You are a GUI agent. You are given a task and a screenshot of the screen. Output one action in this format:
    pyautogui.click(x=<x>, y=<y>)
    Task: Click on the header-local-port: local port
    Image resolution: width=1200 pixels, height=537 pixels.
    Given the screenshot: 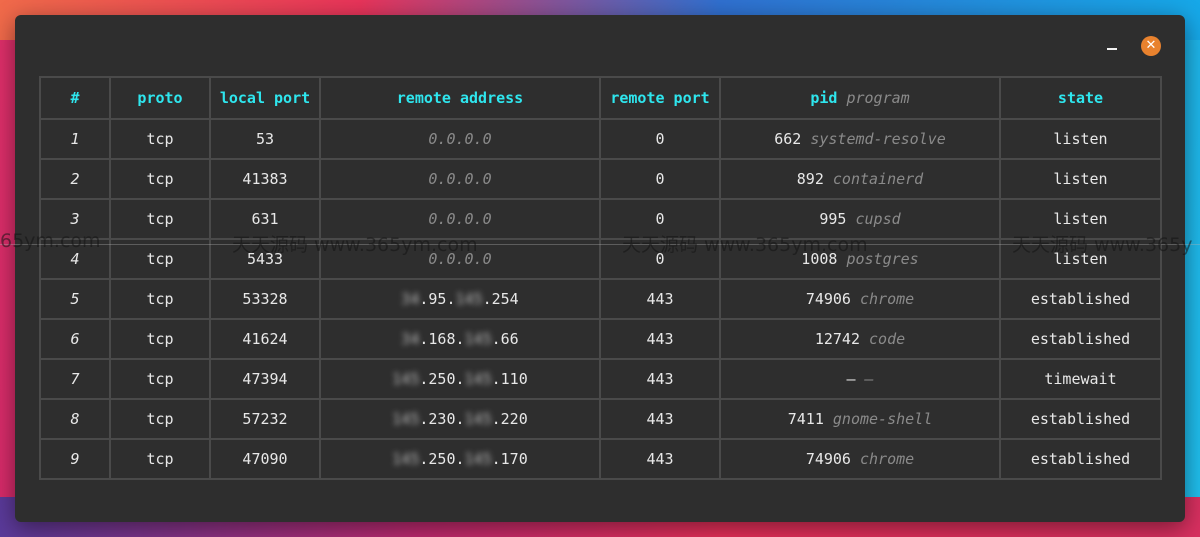 What is the action you would take?
    pyautogui.click(x=265, y=98)
    